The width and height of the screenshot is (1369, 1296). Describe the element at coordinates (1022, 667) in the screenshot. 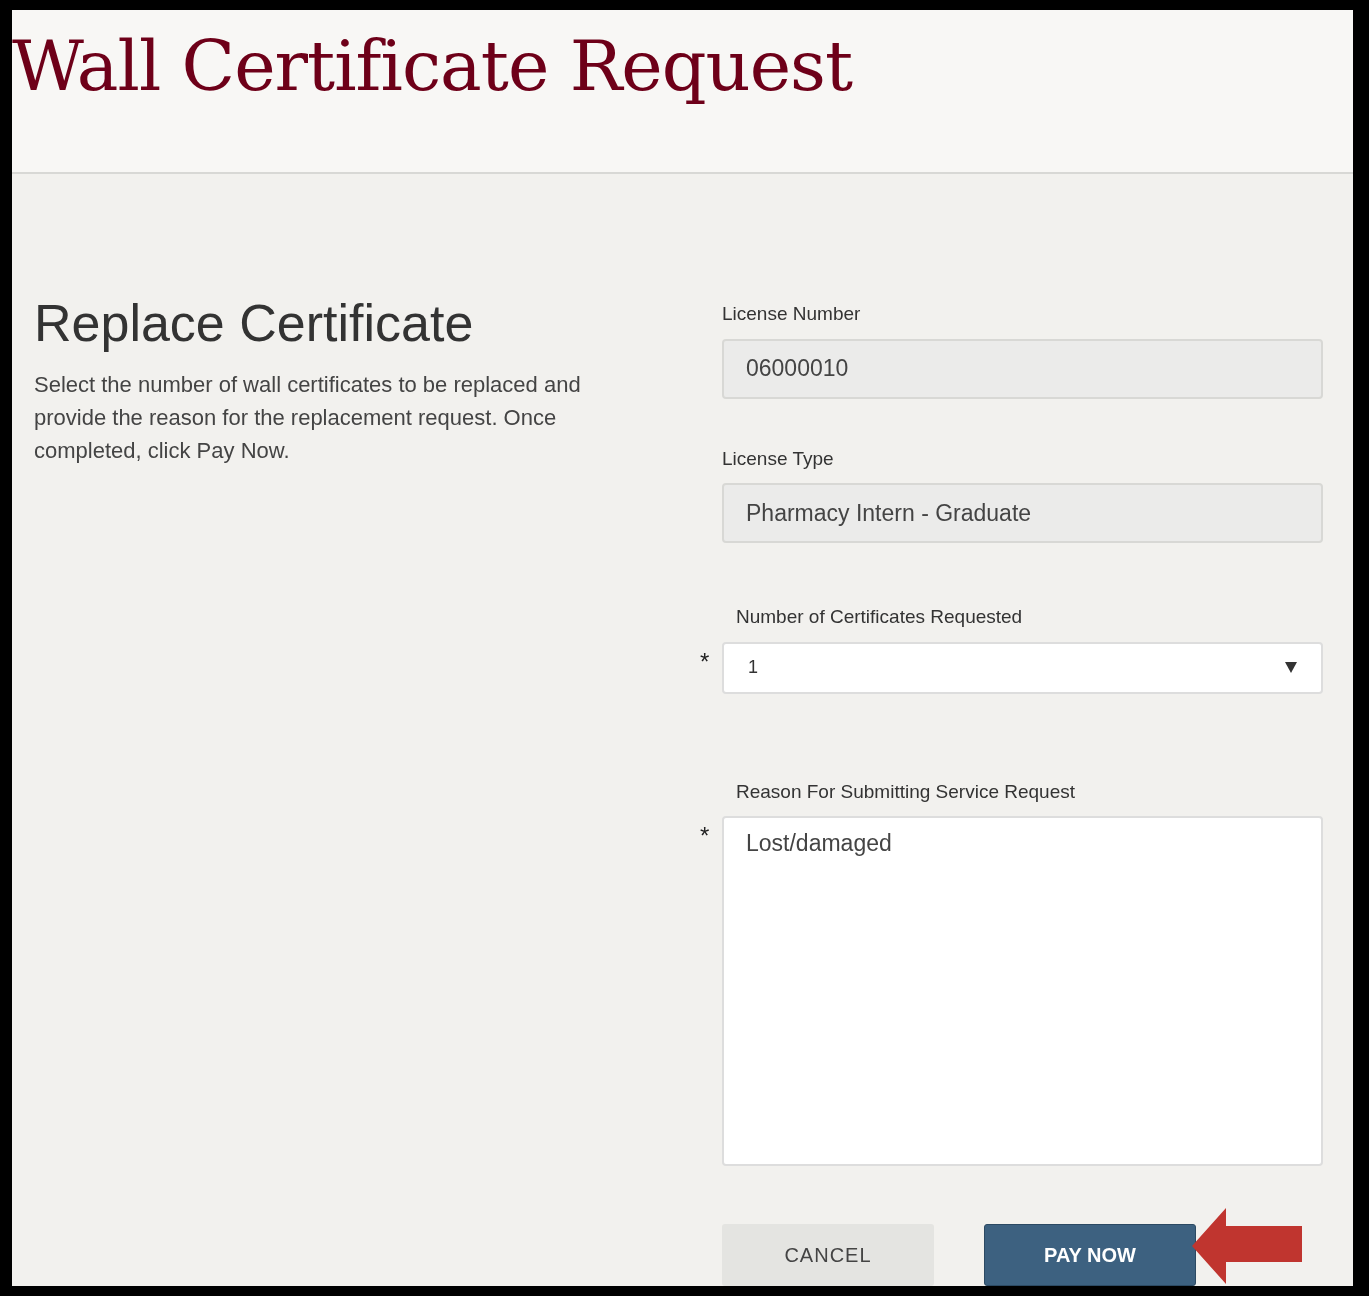

I see `select-field: 1` at that location.